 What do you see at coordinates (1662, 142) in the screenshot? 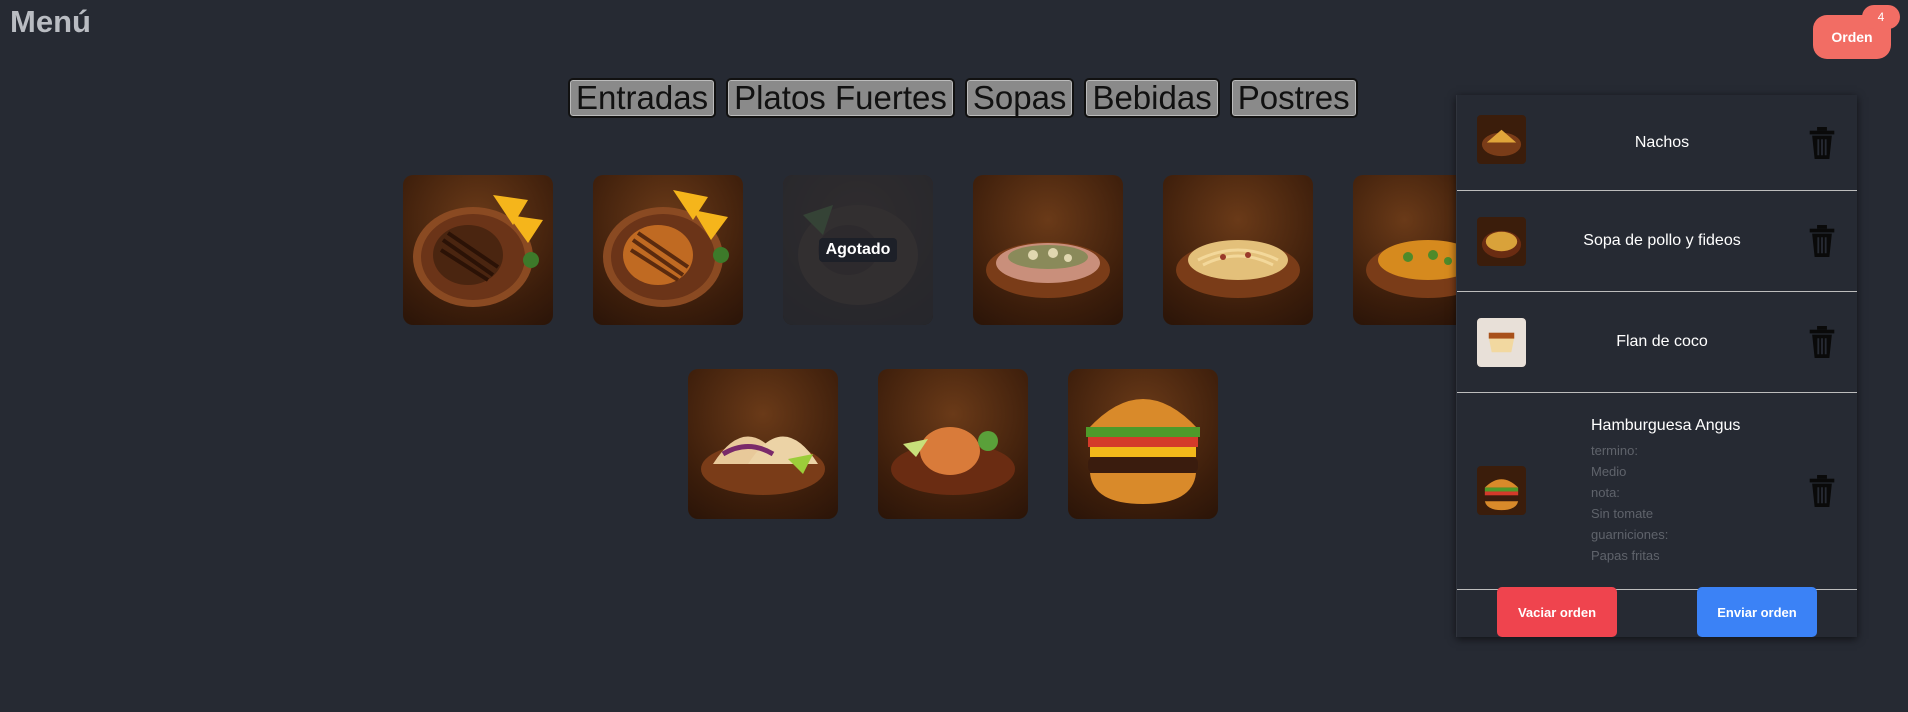
I see `order-item-name: Nachos` at bounding box center [1662, 142].